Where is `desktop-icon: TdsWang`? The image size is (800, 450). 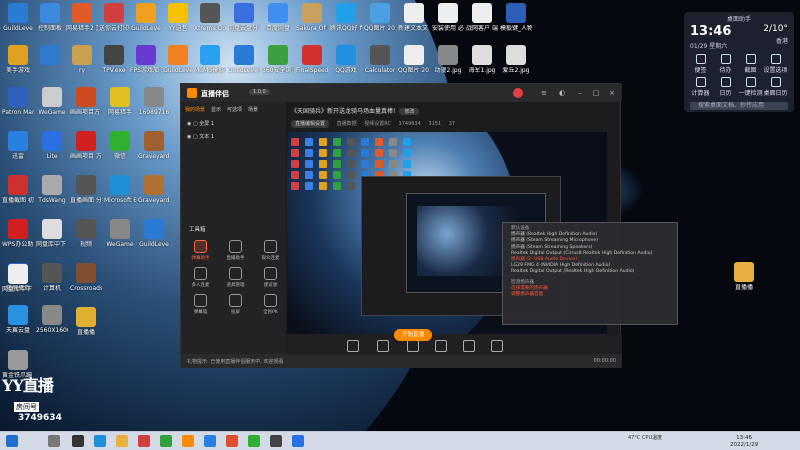
desktop-icon: TdsWang is located at coordinates (52, 189).